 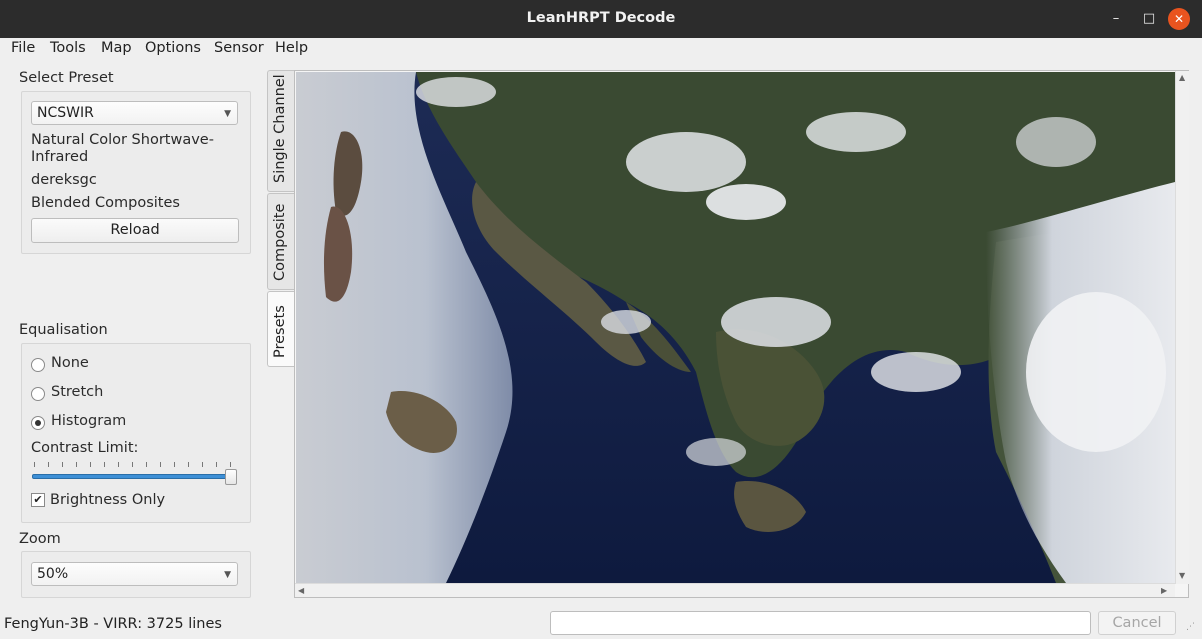 I want to click on tab-single-channel: Single Channel, so click(x=280, y=131).